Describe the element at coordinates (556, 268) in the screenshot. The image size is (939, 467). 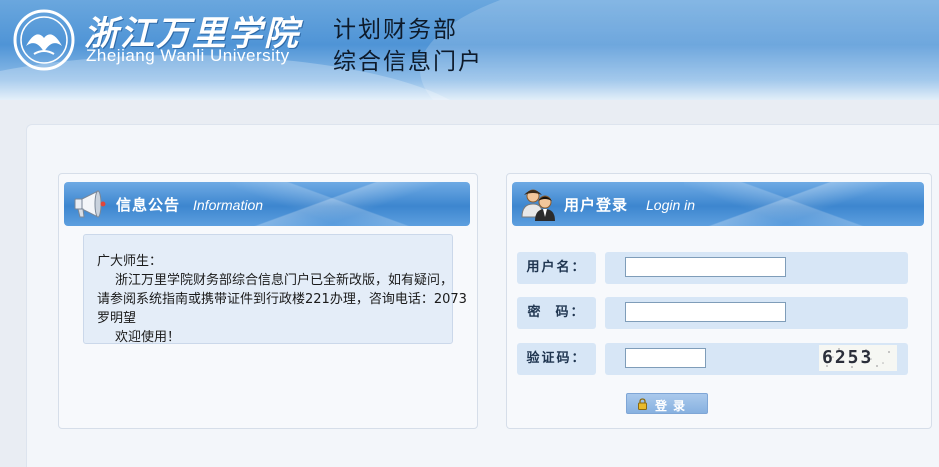
I see `username-label: 用户名：` at that location.